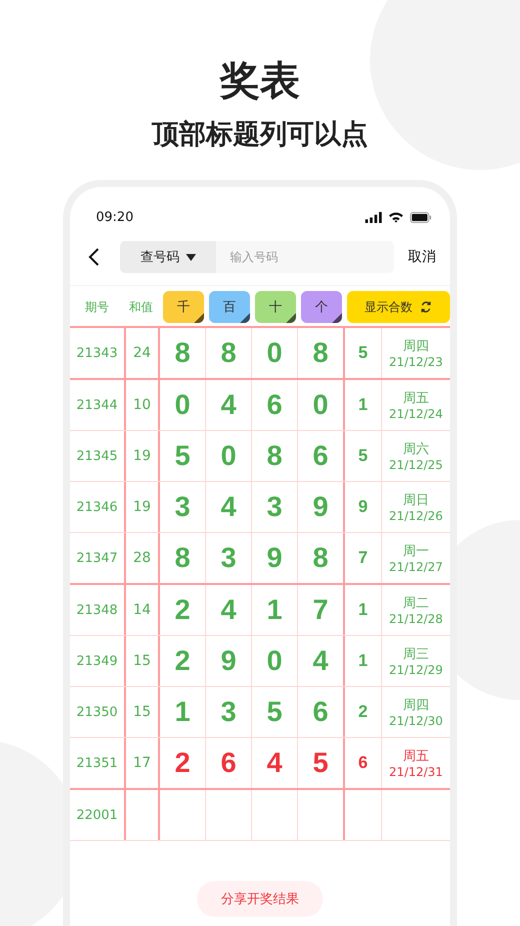  I want to click on date-text: 21/12/26, so click(416, 516).